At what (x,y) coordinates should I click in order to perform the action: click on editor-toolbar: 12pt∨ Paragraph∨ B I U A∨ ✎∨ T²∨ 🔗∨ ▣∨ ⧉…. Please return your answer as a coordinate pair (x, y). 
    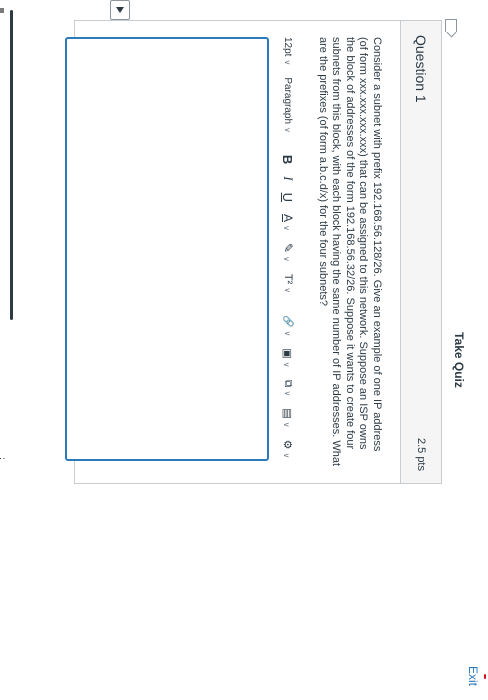
    Looking at the image, I should click on (288, 252).